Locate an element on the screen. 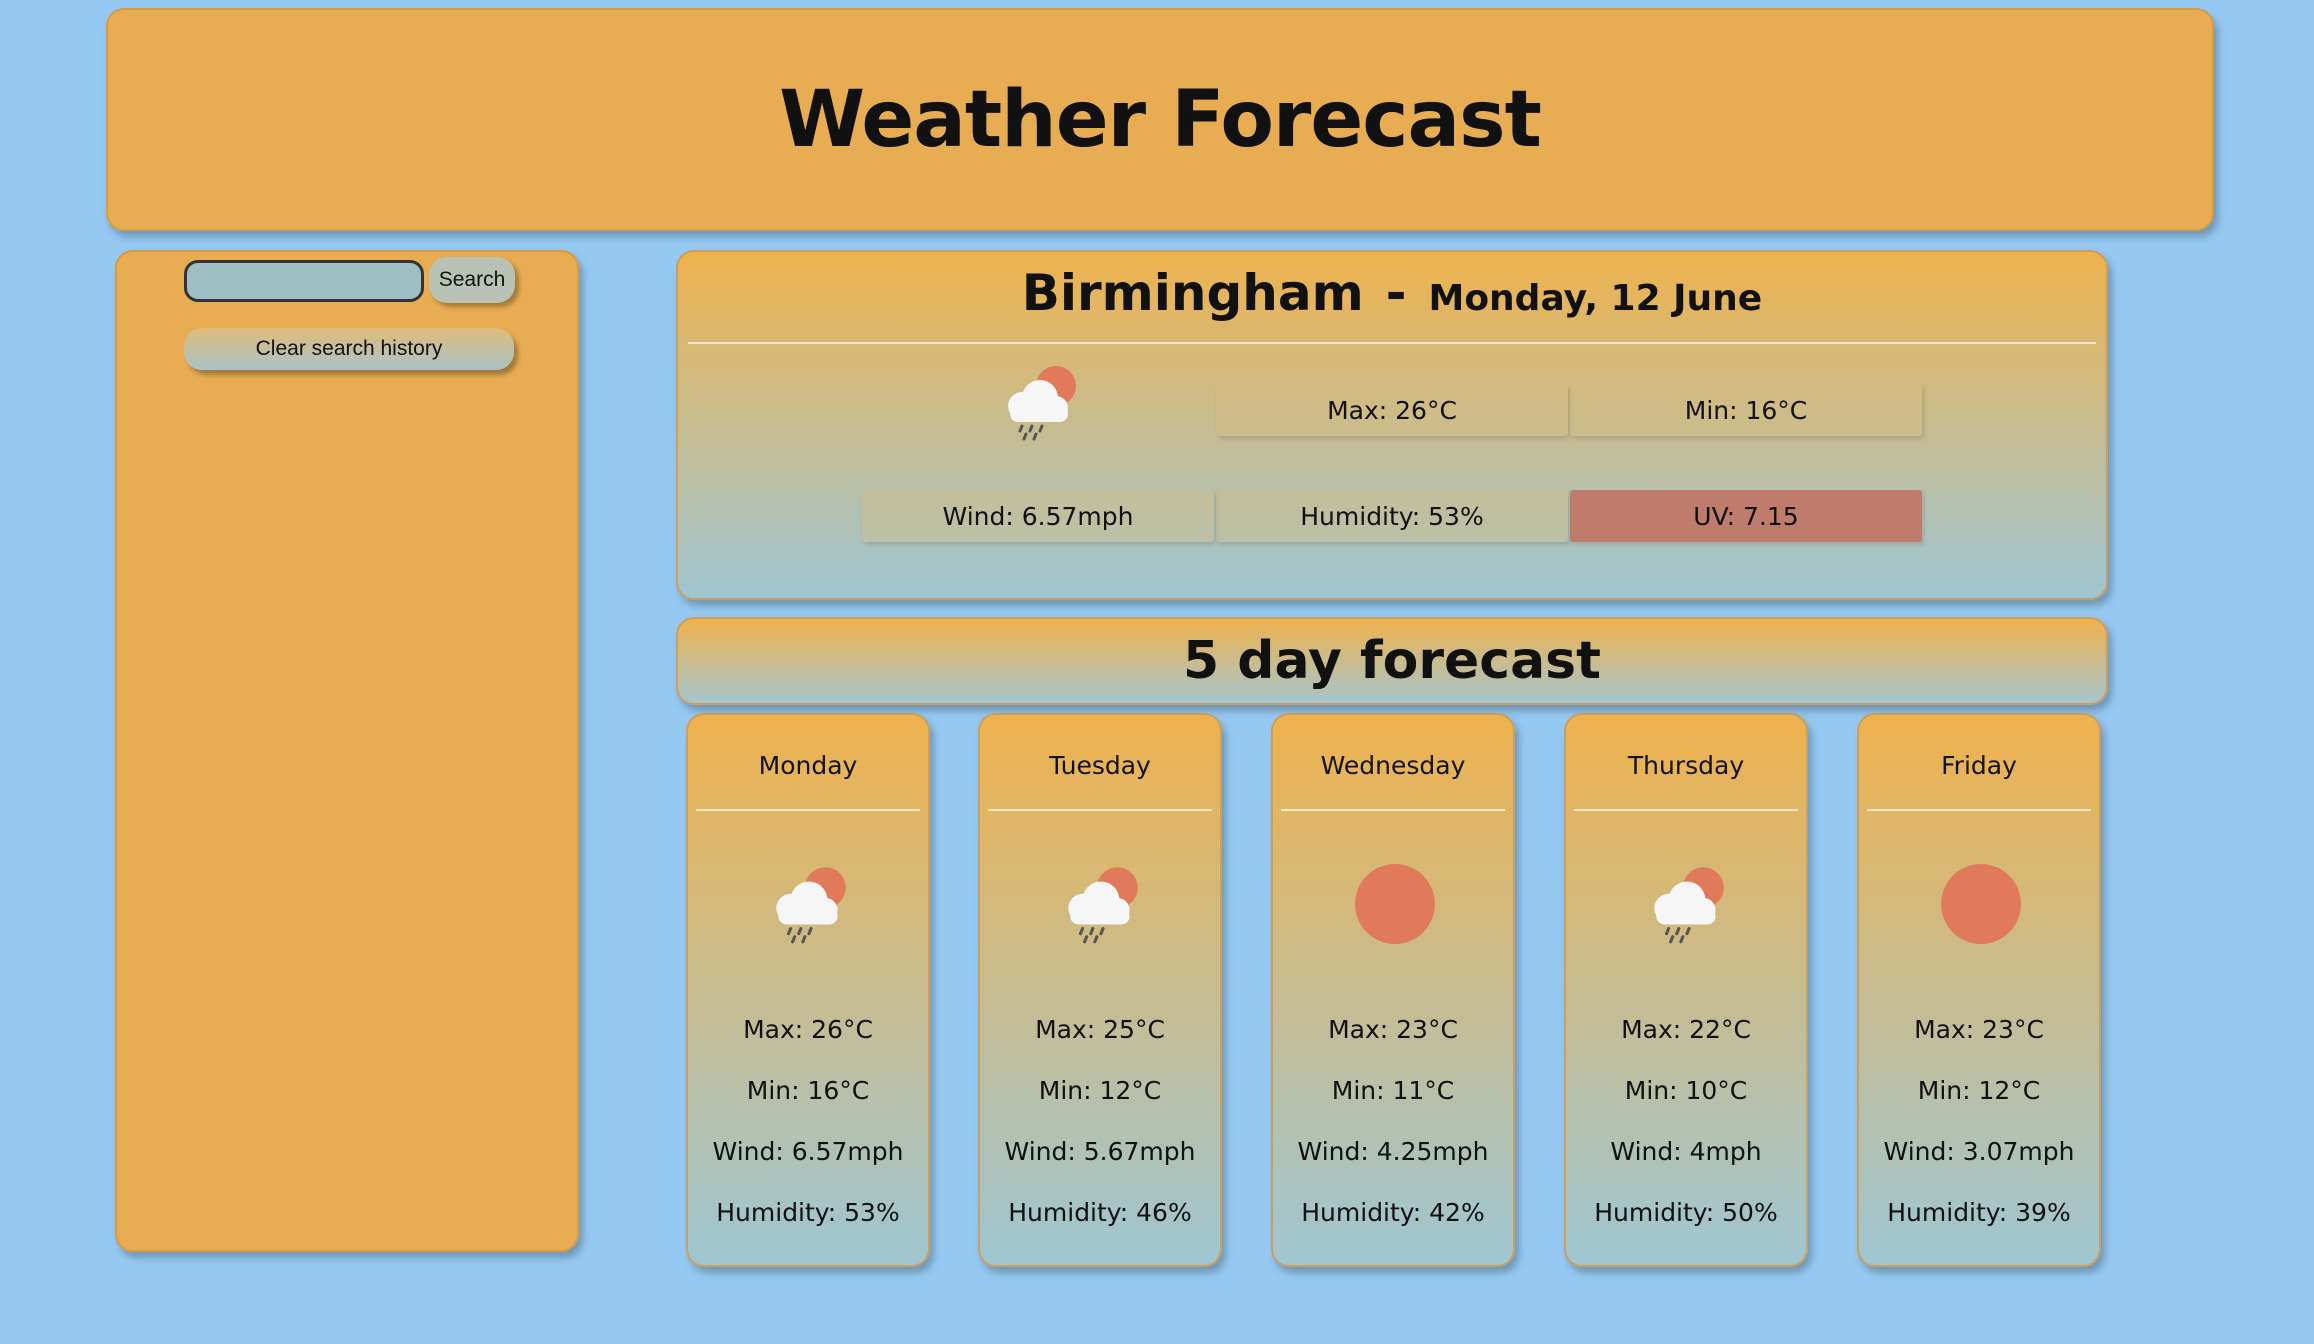 This screenshot has width=2314, height=1344. search-sidebar: Search Clear search history is located at coordinates (347, 751).